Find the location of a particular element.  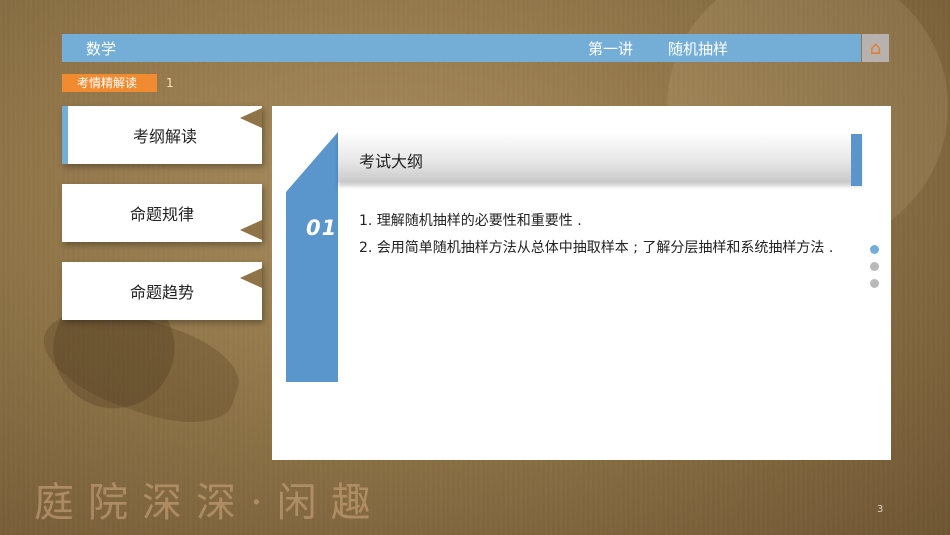

sidebar-item-label: 命题规律 is located at coordinates (161, 214).